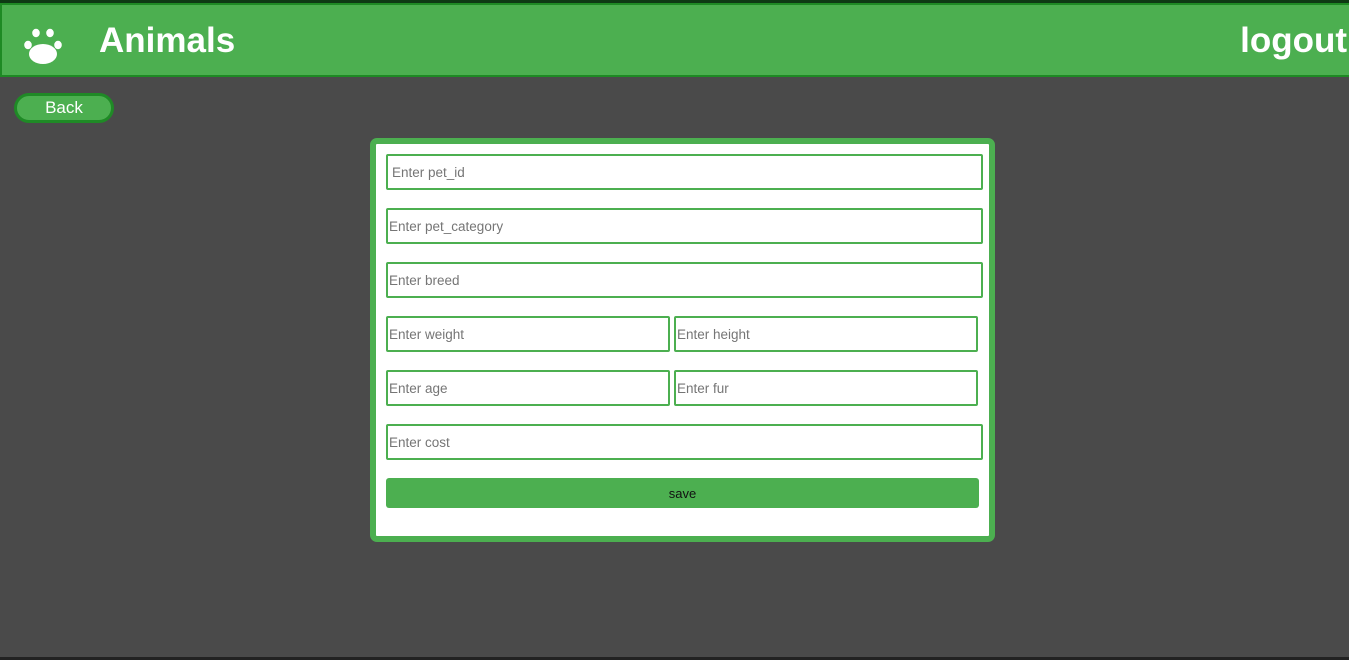  I want to click on cost-input, so click(684, 442).